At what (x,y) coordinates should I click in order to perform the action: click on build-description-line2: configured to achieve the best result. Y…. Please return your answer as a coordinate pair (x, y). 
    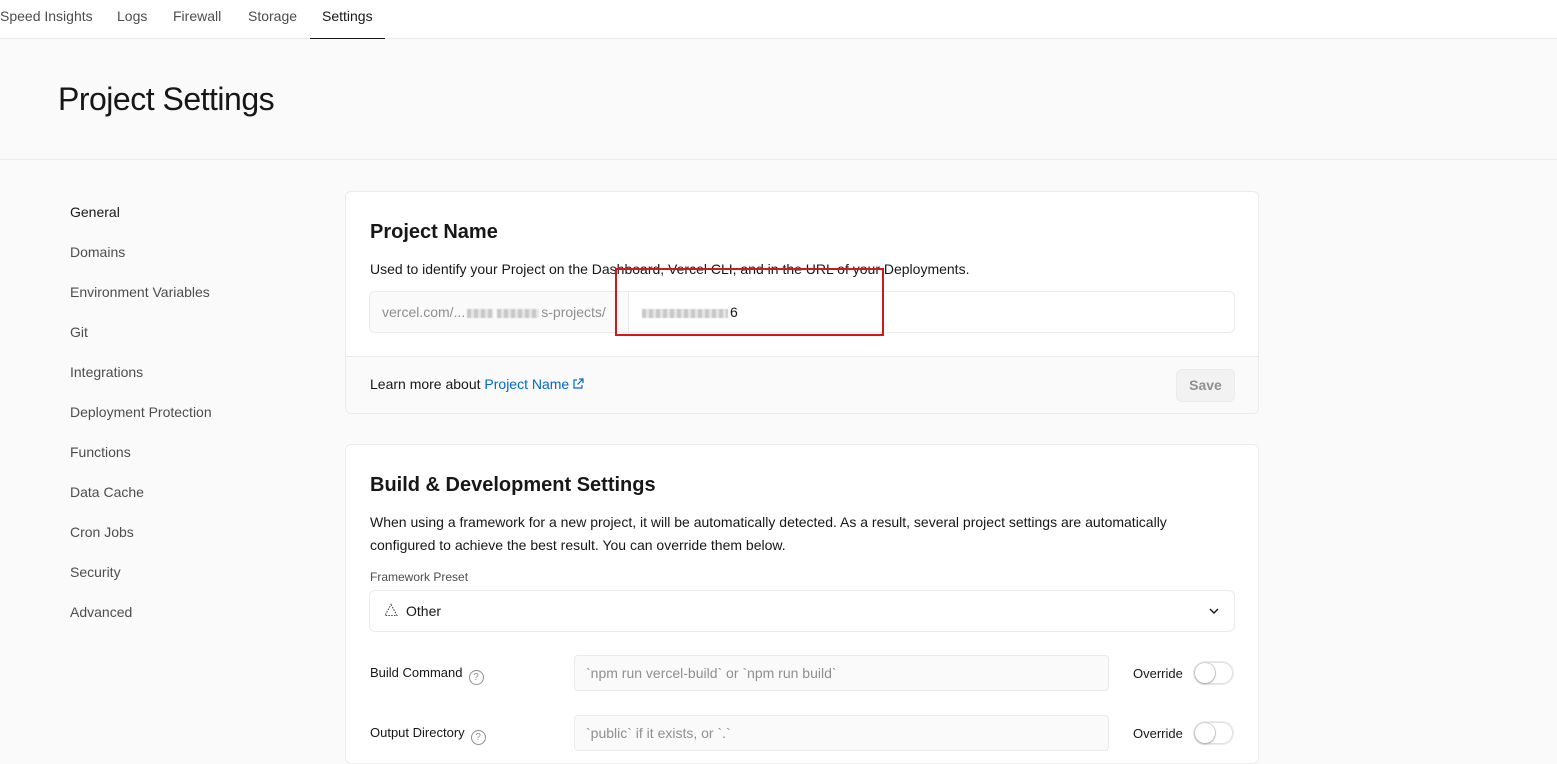
    Looking at the image, I should click on (578, 545).